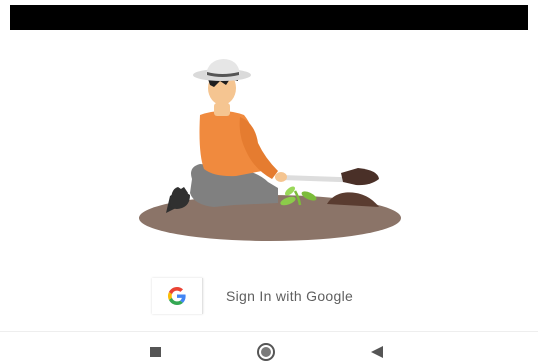 The image size is (538, 364). Describe the element at coordinates (290, 296) in the screenshot. I see `google-signin-label: Sign In with Google` at that location.